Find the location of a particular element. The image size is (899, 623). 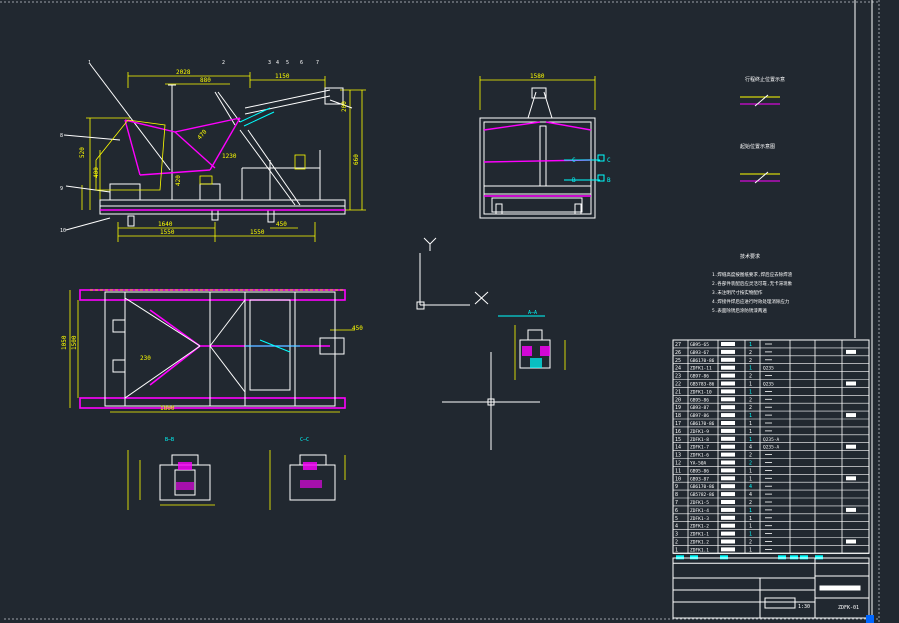

bom-row-number: 23 is located at coordinates (678, 377).